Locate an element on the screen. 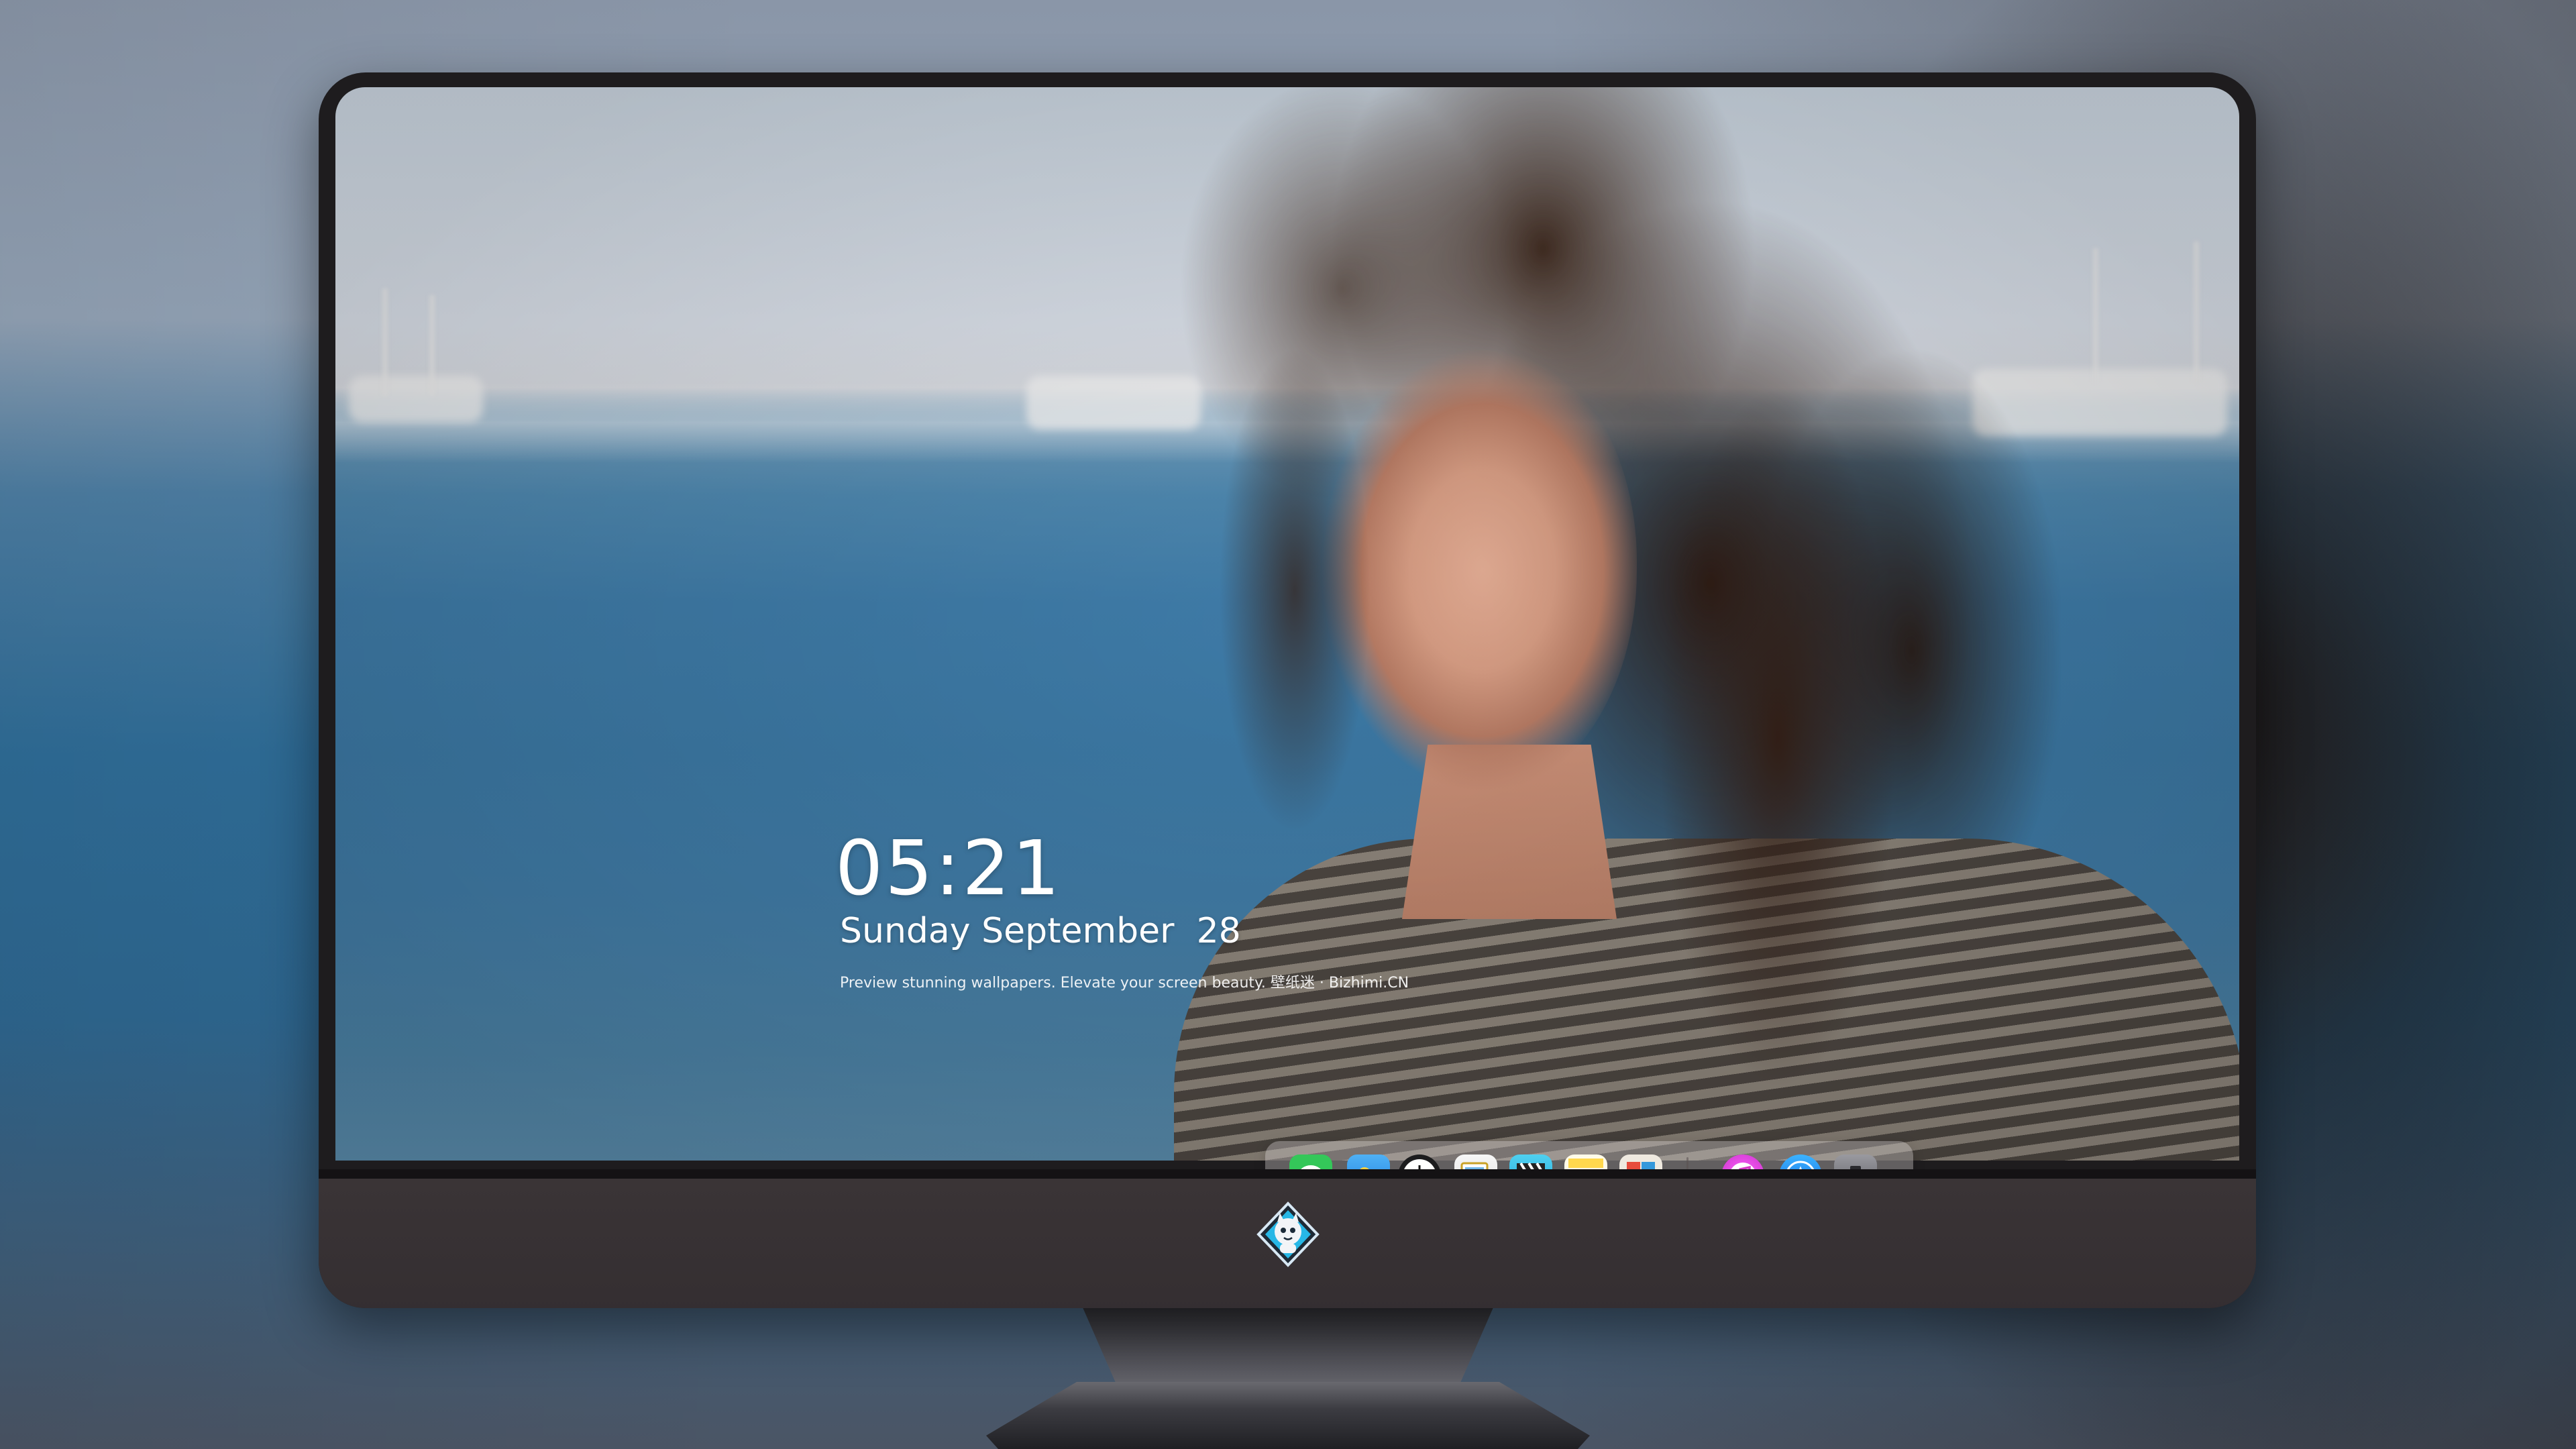  lock-screen-date: Sunday September 28 is located at coordinates (1040, 931).